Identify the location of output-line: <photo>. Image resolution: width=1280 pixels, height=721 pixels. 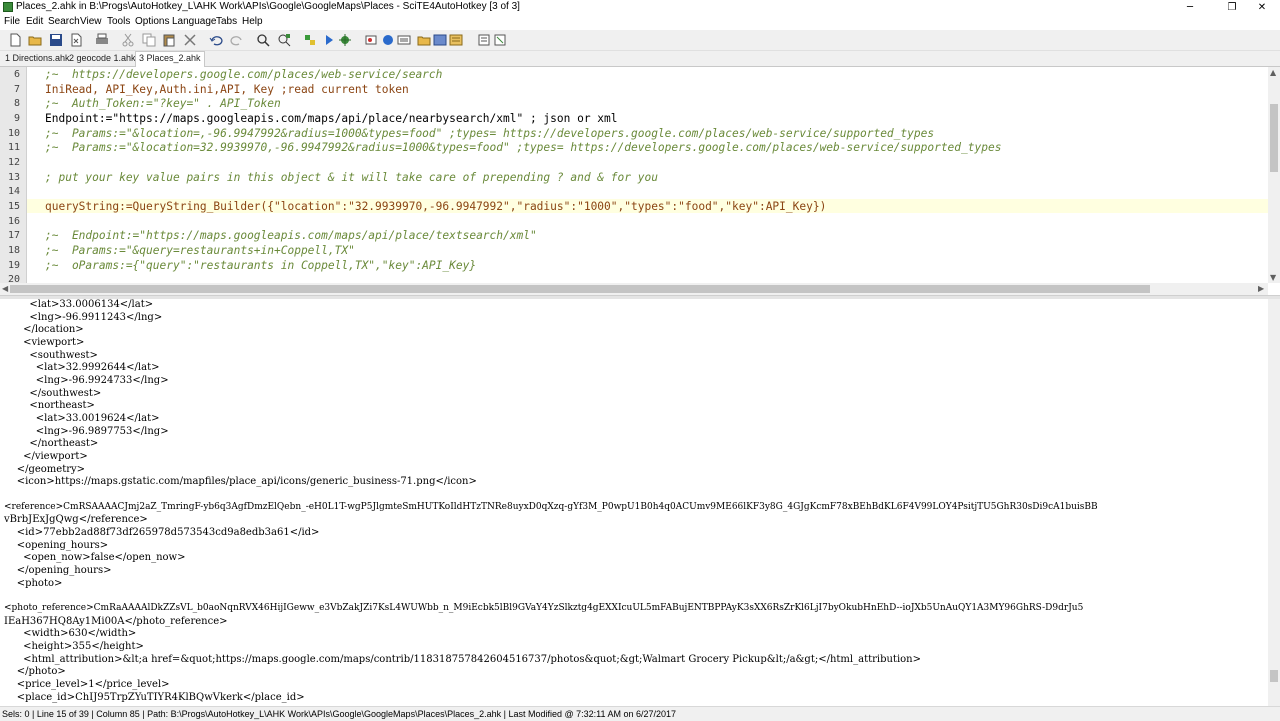
(33, 583).